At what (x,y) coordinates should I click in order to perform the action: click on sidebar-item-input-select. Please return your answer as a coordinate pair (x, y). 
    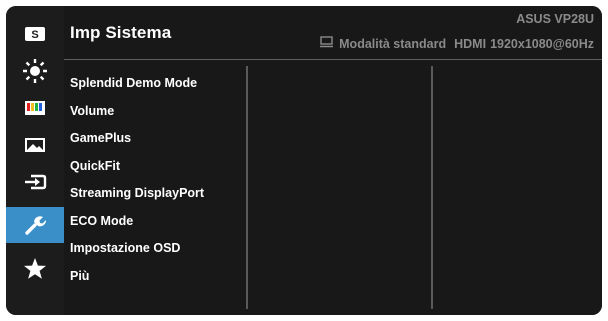
    Looking at the image, I should click on (35, 182).